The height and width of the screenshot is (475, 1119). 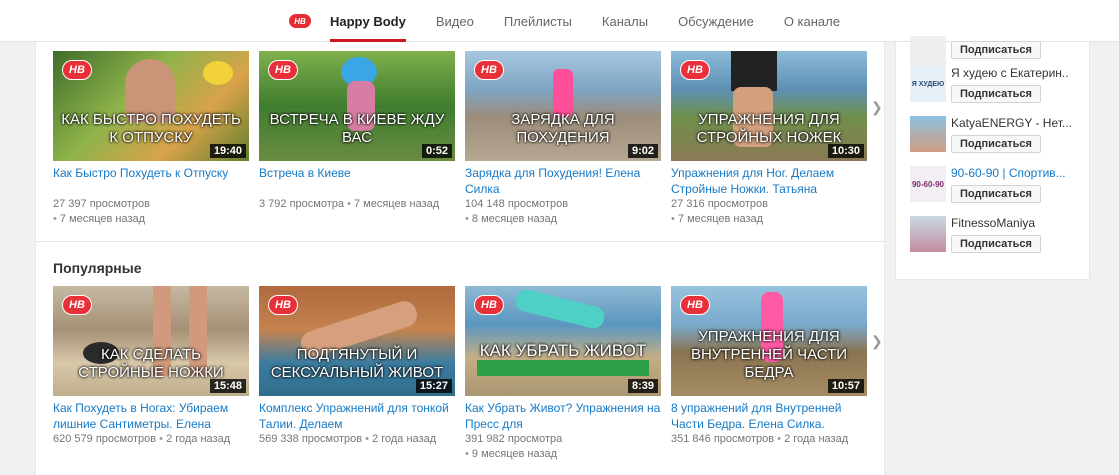 What do you see at coordinates (301, 204) in the screenshot?
I see `video-views: 3 792 просмотра` at bounding box center [301, 204].